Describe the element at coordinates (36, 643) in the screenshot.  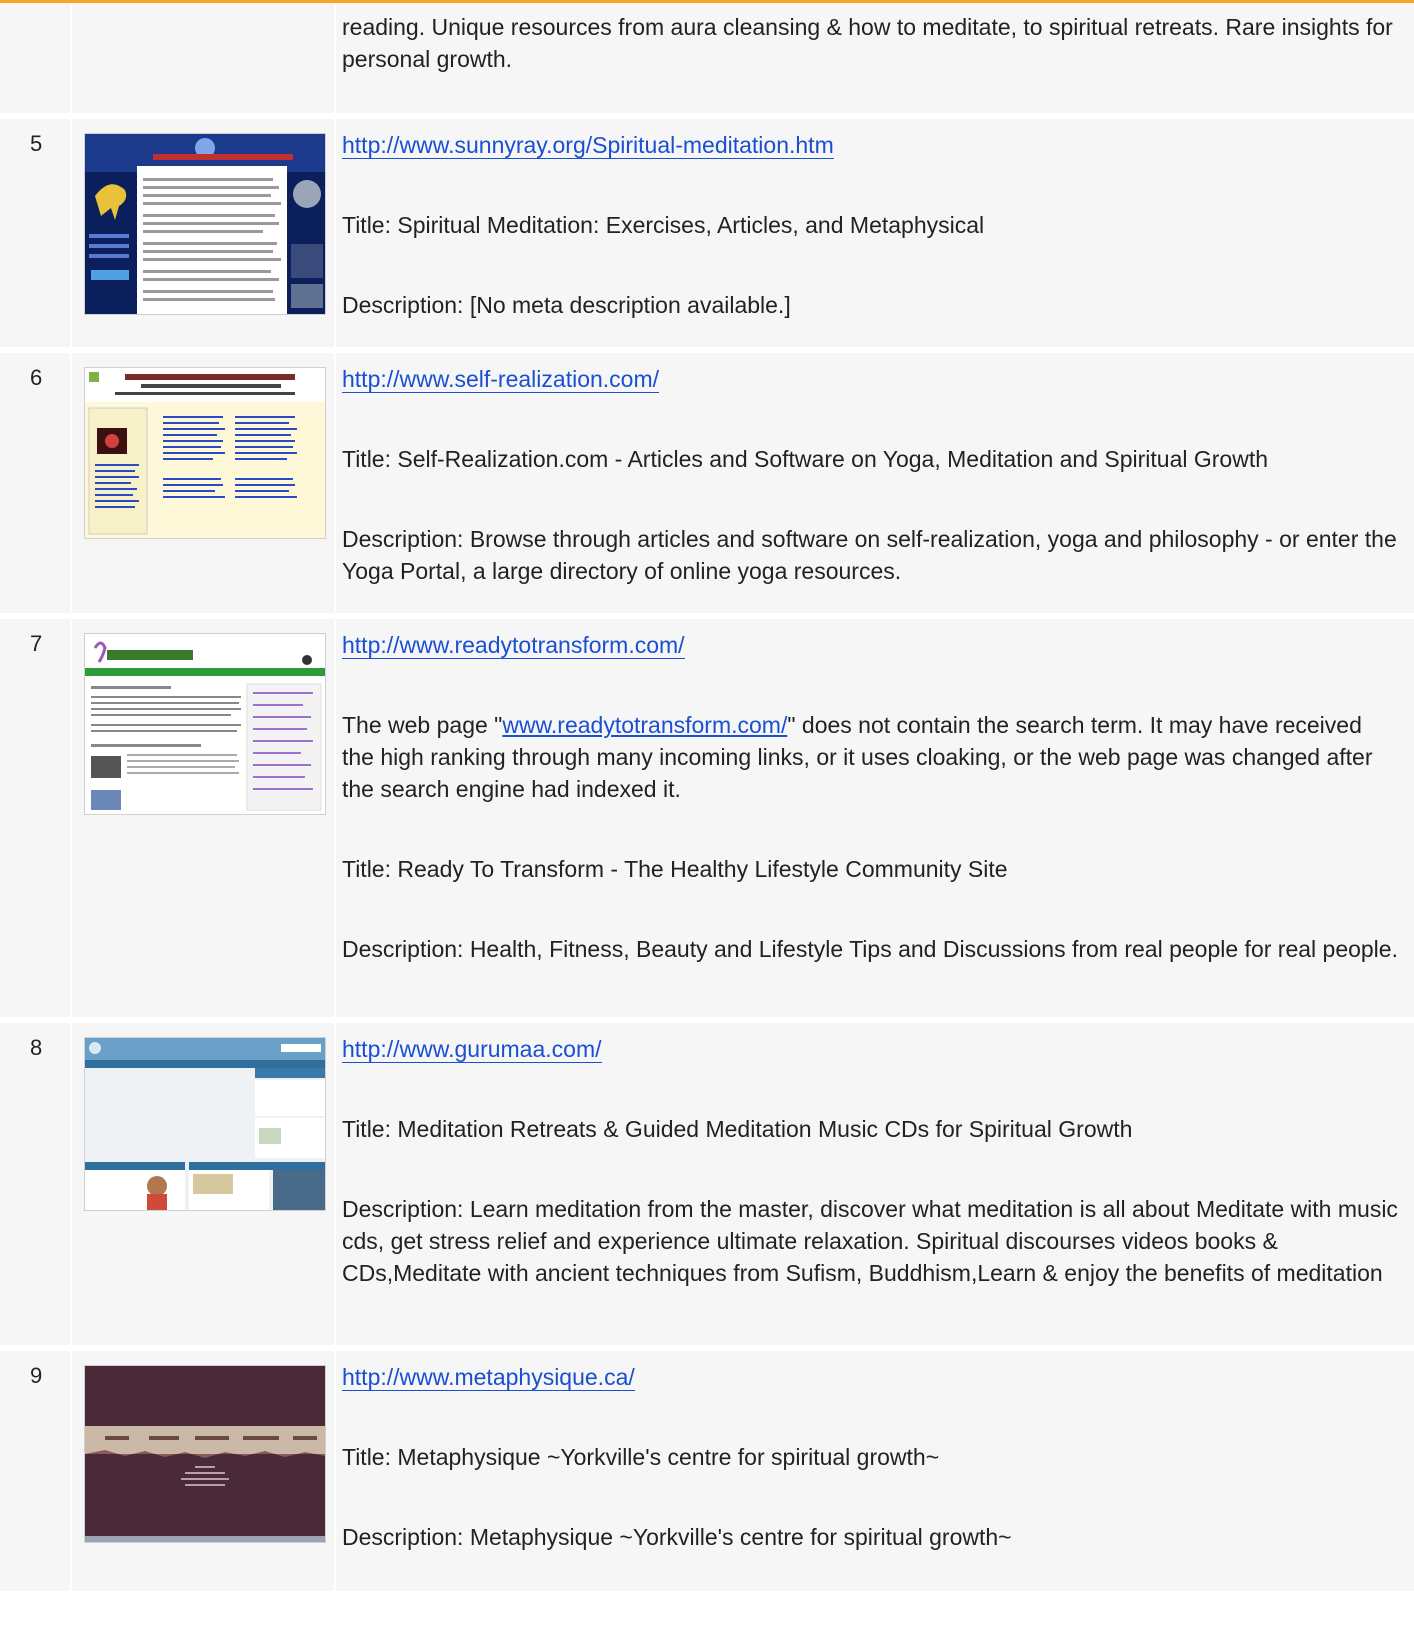
I see `rank-number: 7` at that location.